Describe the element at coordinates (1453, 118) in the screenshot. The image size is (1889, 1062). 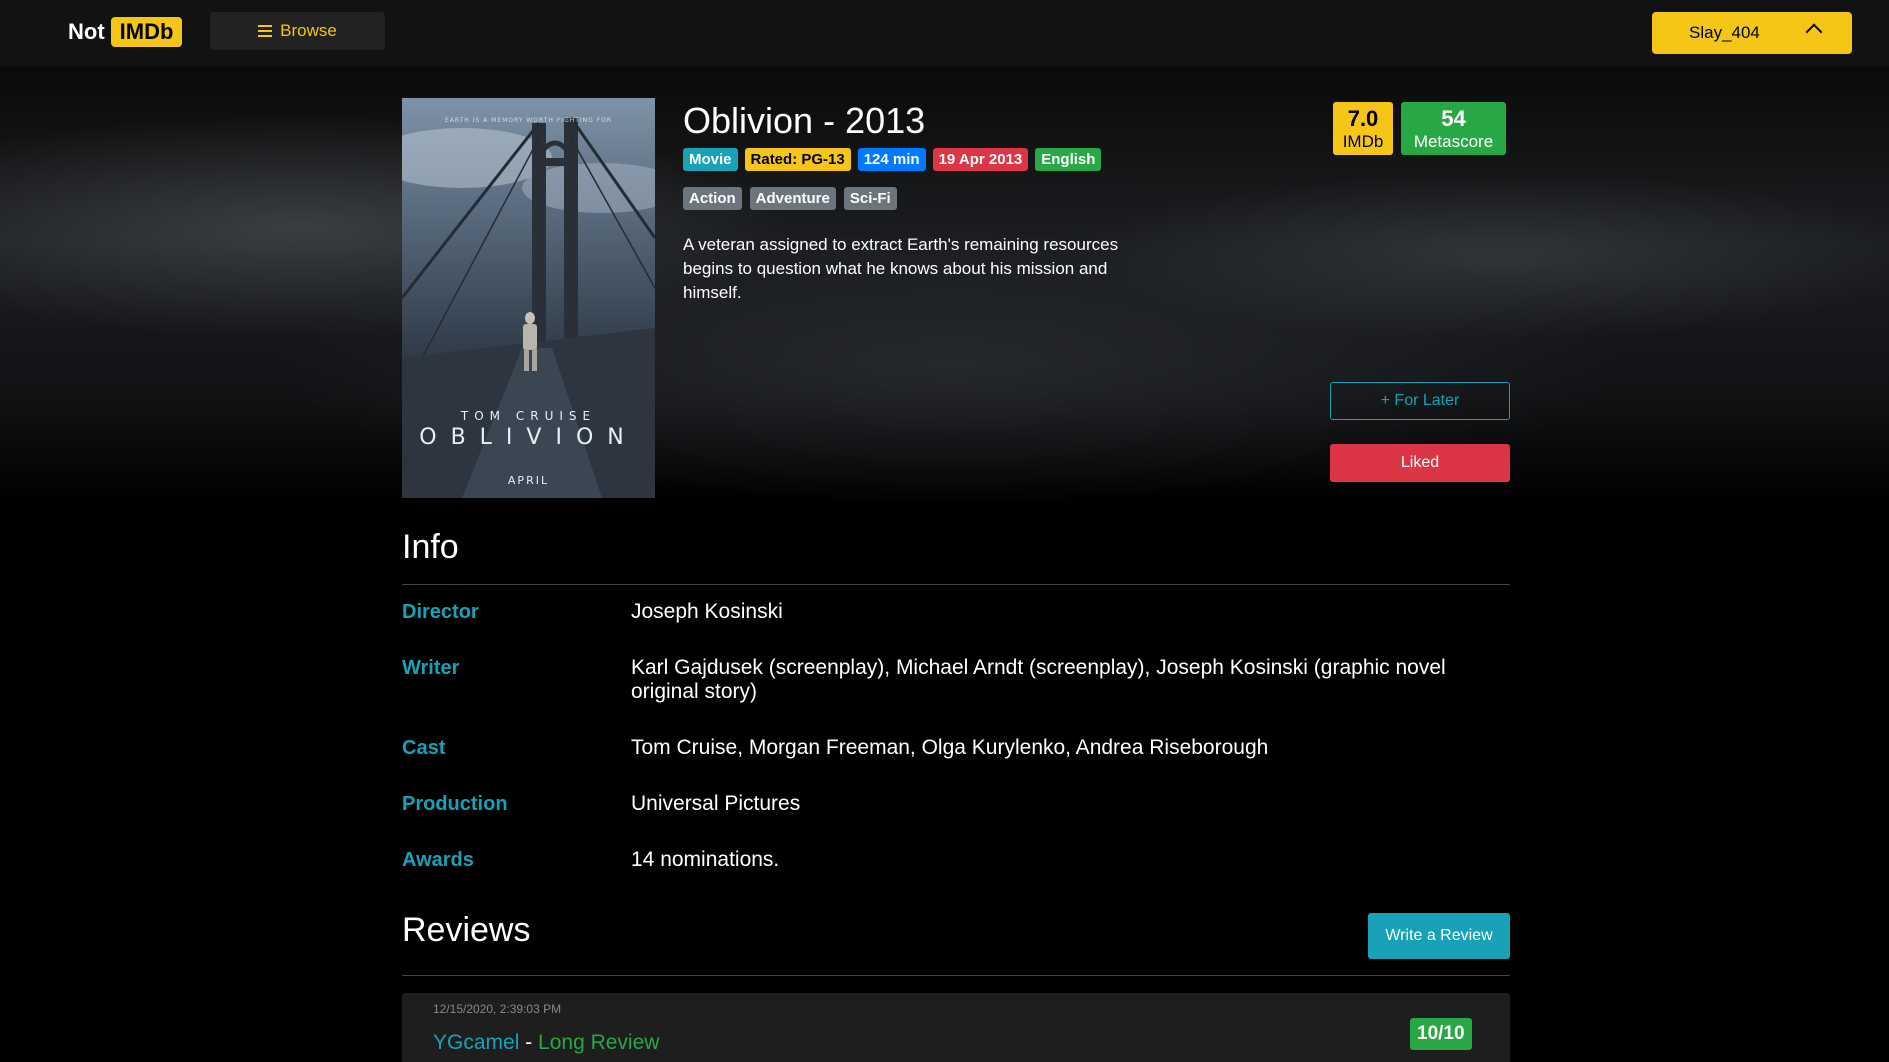
I see `metascore-value: 54` at that location.